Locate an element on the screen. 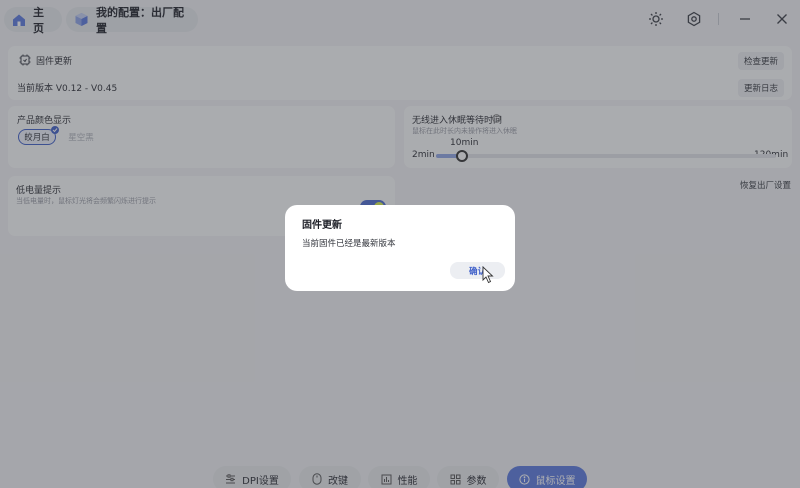  dialog-message: 当前固件已经是最新版本 is located at coordinates (349, 244).